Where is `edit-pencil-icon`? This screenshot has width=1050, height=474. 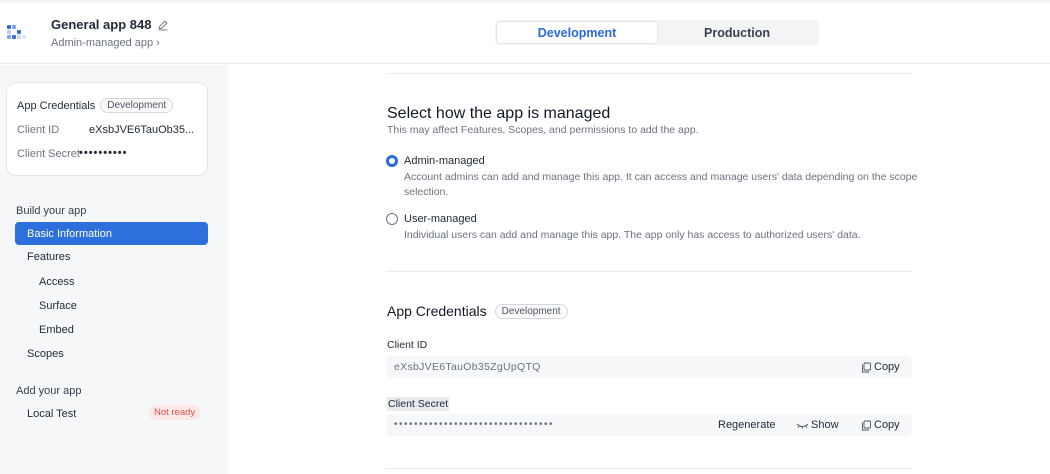 edit-pencil-icon is located at coordinates (163, 25).